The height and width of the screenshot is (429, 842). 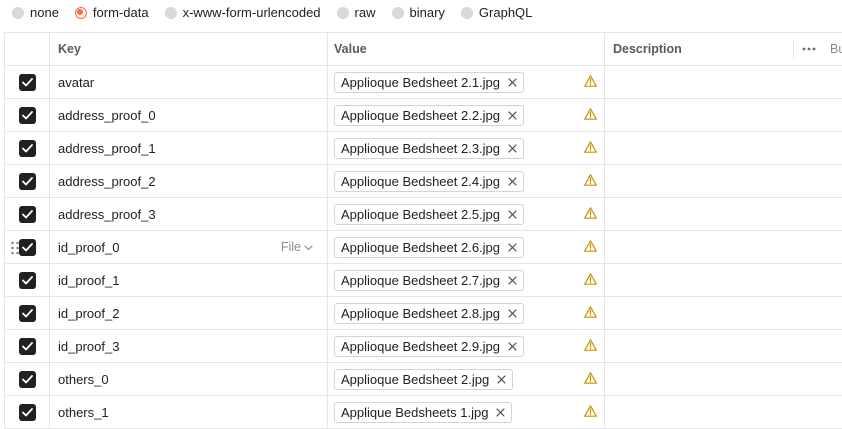 I want to click on key-text: id_proof_3, so click(x=89, y=346).